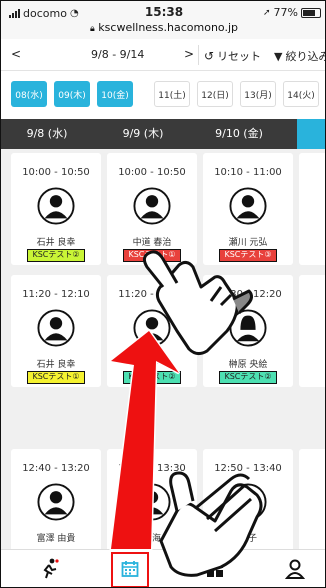  Describe the element at coordinates (248, 468) in the screenshot. I see `lesson-time: 12:50 - 13:40` at that location.